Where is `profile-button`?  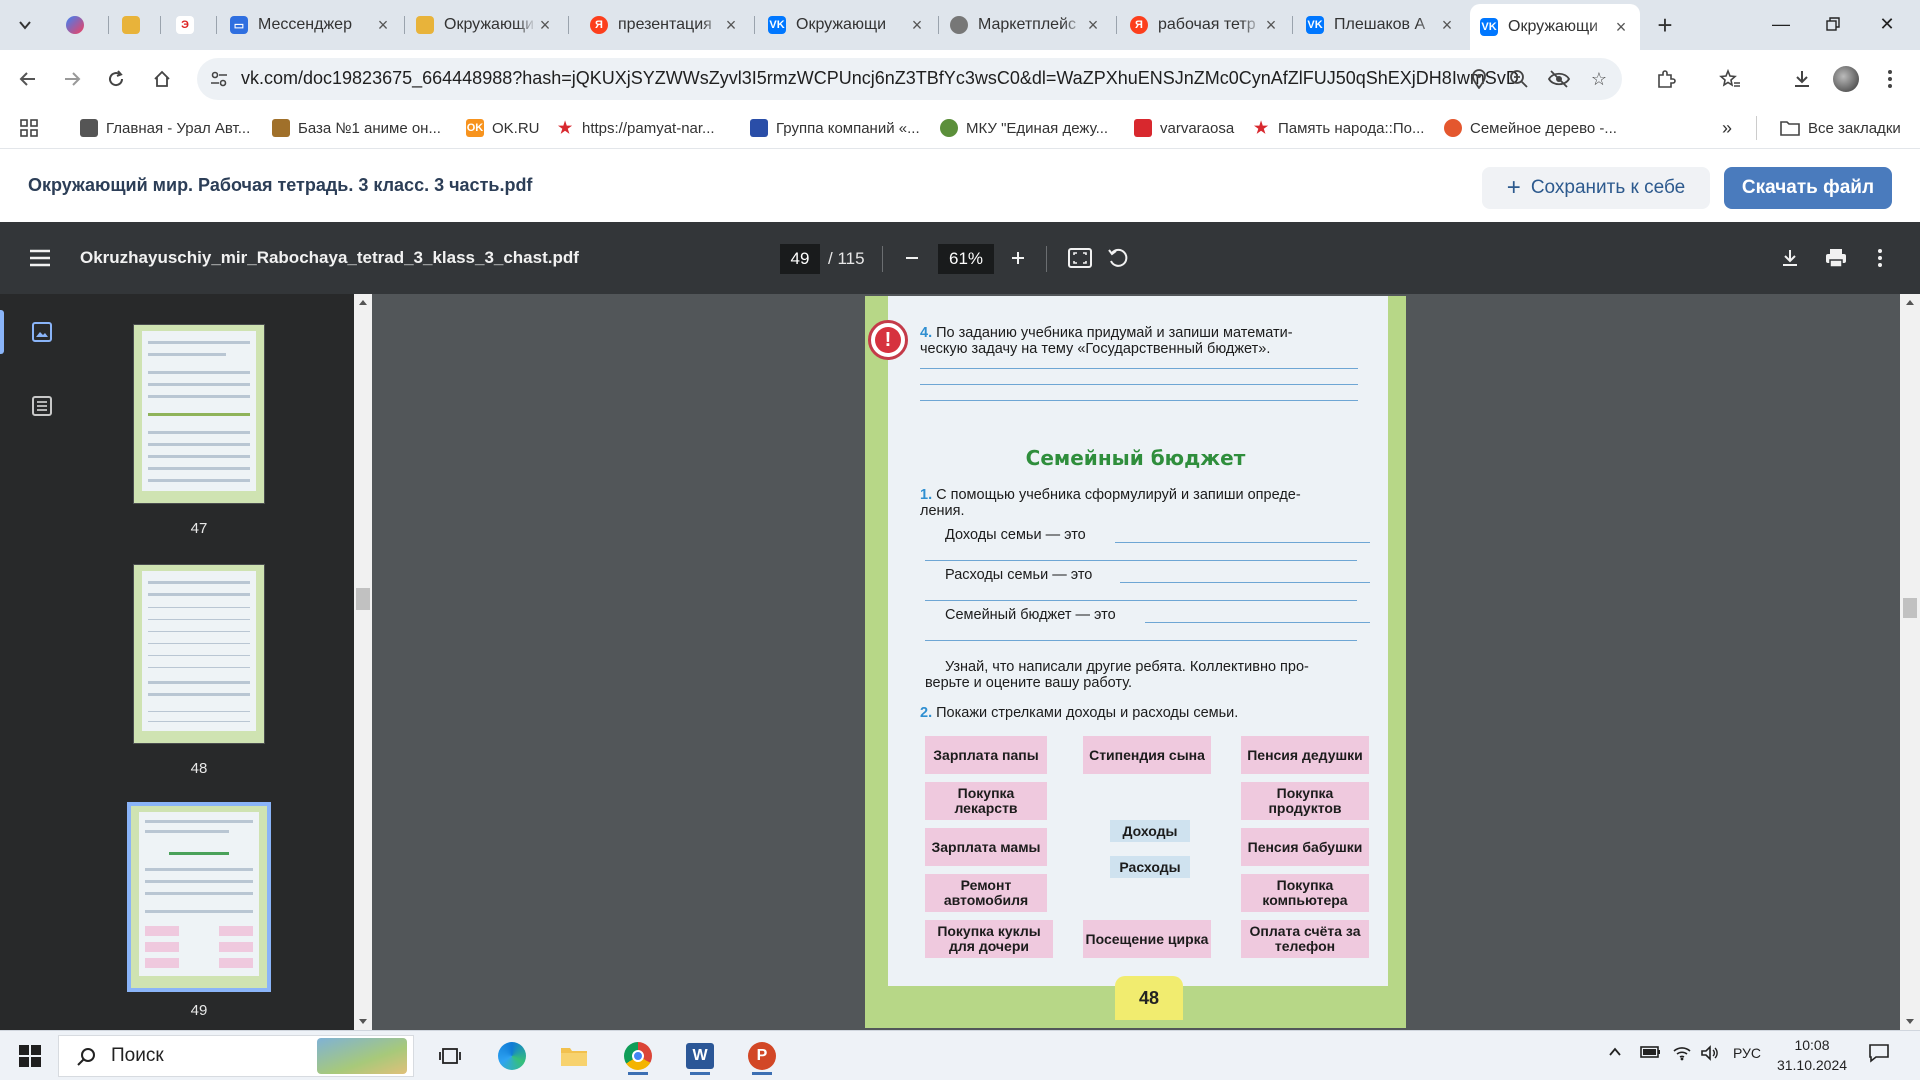
profile-button is located at coordinates (1846, 79).